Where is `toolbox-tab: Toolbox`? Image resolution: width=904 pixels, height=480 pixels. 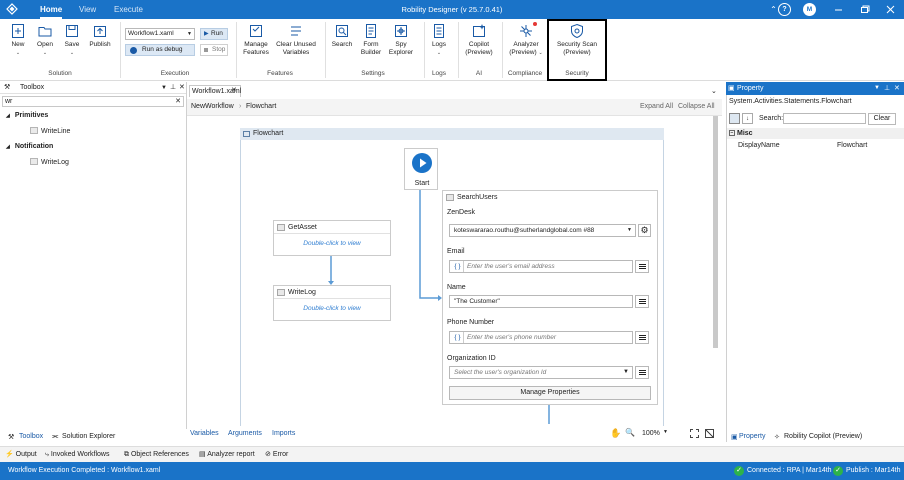 toolbox-tab: Toolbox is located at coordinates (31, 436).